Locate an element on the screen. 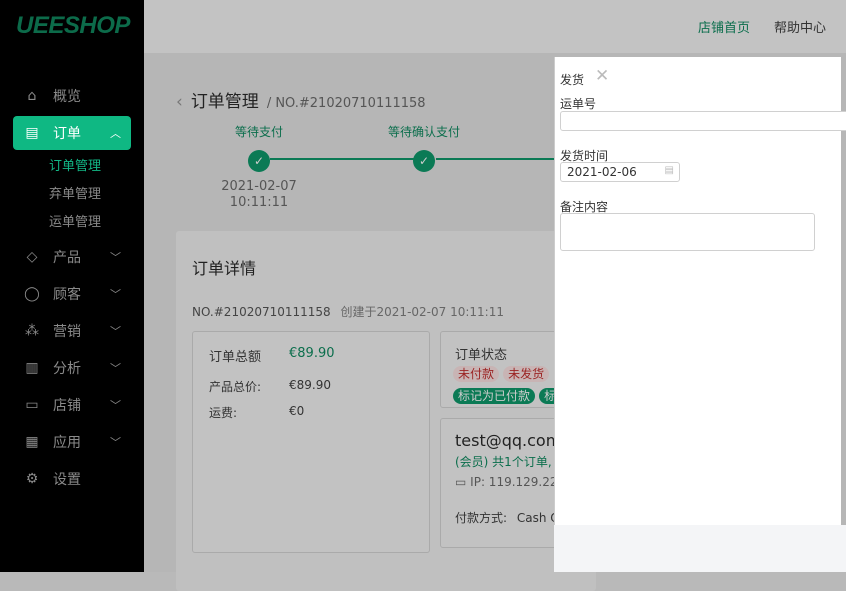  step-label: 等待确认支付 is located at coordinates (423, 132).